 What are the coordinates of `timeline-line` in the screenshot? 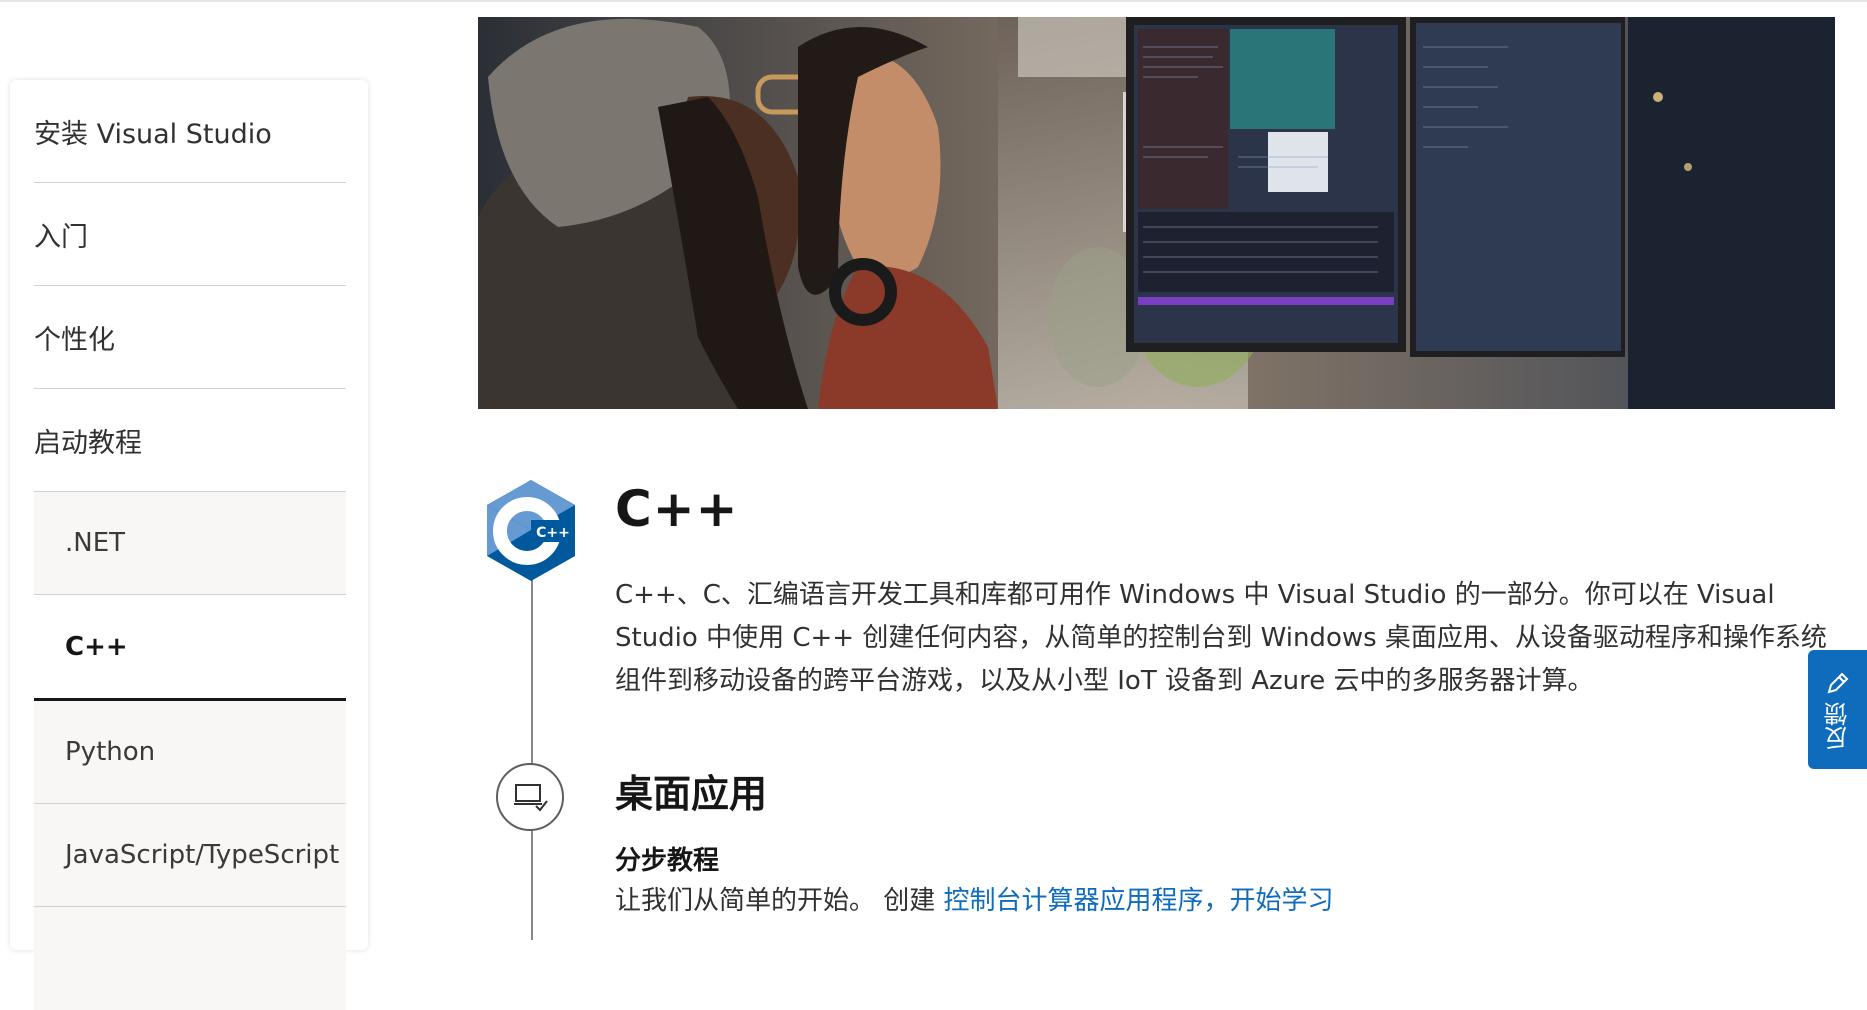 It's located at (532, 750).